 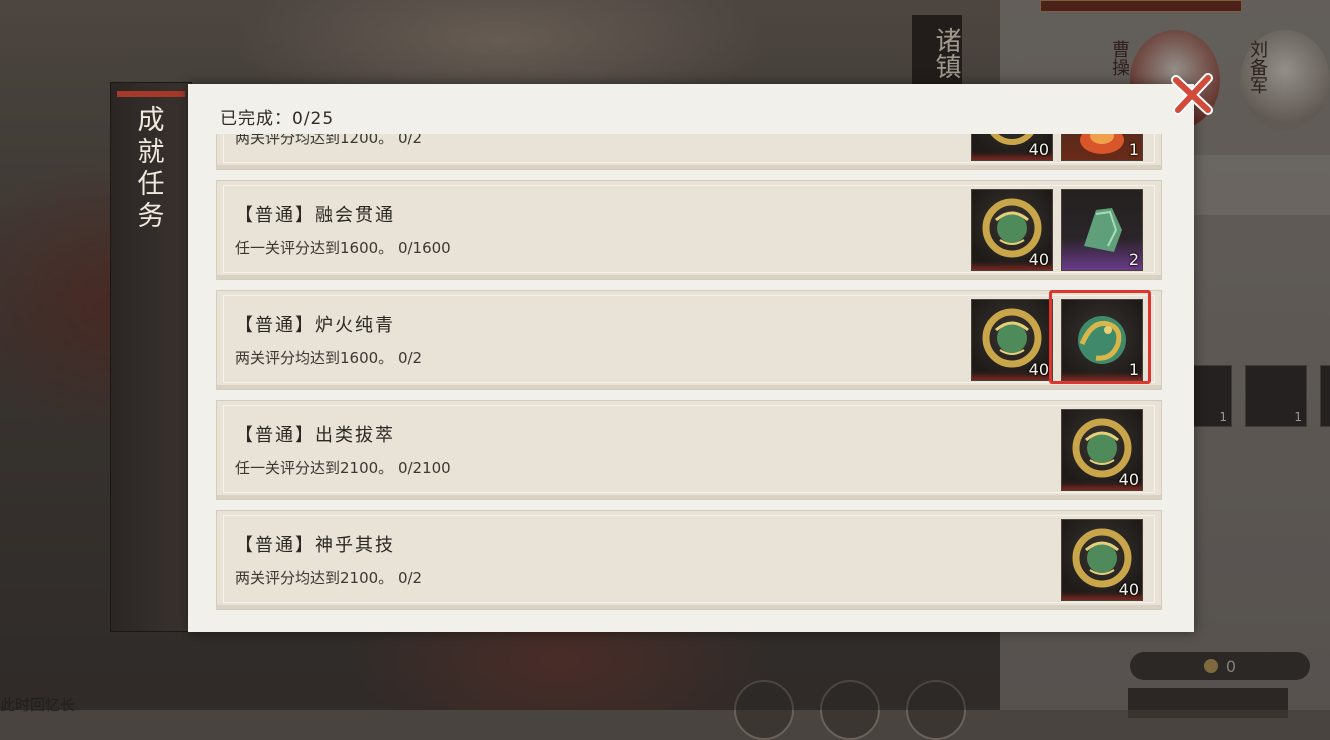 I want to click on reward-count: 1, so click(x=1133, y=149).